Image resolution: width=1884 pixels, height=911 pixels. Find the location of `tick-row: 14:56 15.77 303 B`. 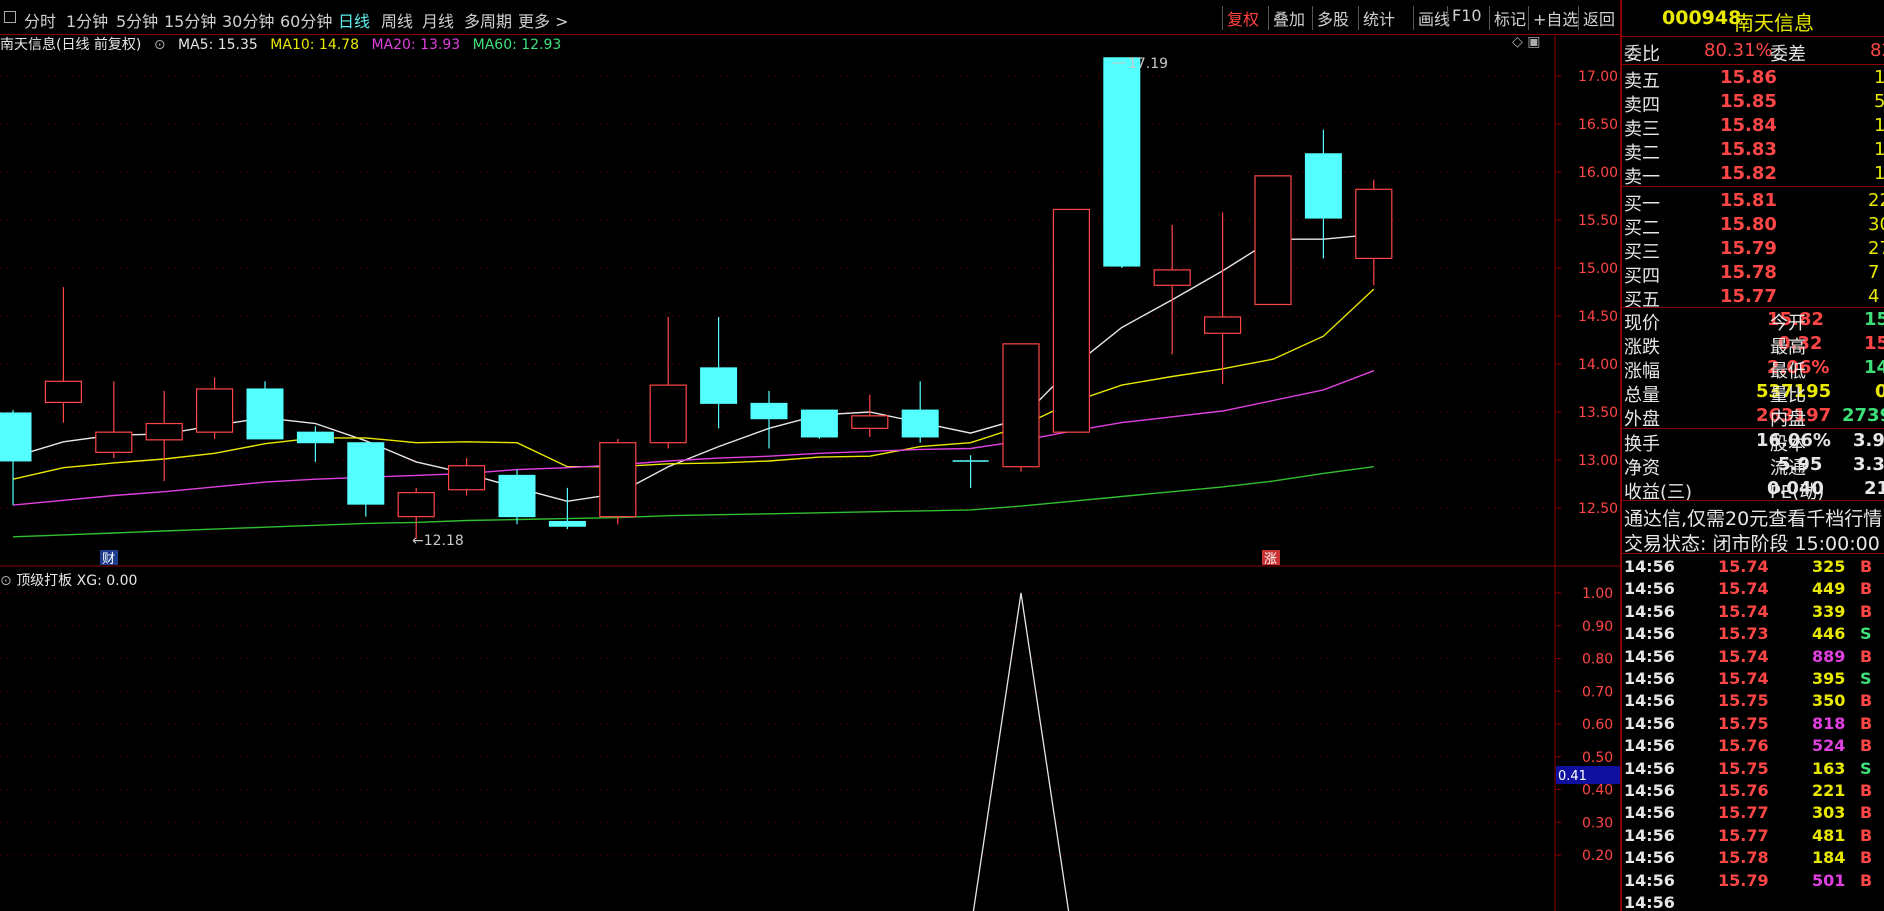

tick-row: 14:56 15.77 303 B is located at coordinates (1753, 813).